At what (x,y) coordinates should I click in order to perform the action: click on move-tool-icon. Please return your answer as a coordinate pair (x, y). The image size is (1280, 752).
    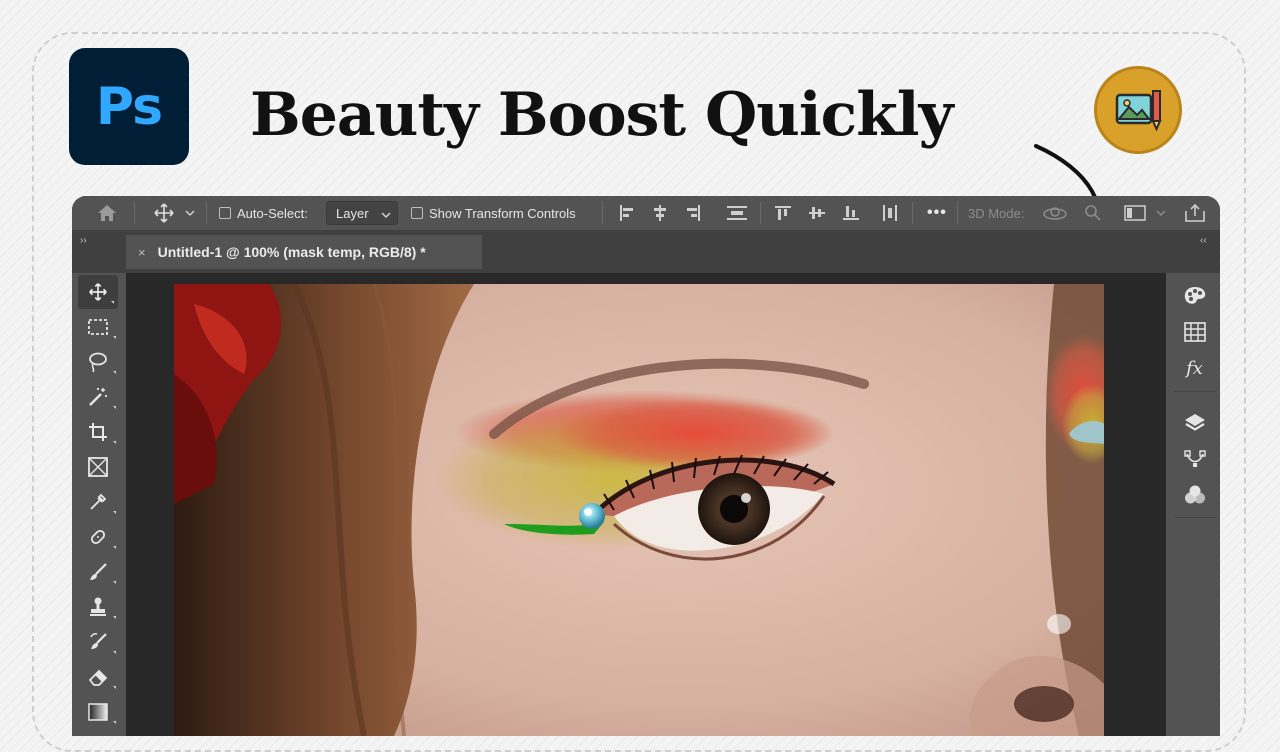
    Looking at the image, I should click on (98, 292).